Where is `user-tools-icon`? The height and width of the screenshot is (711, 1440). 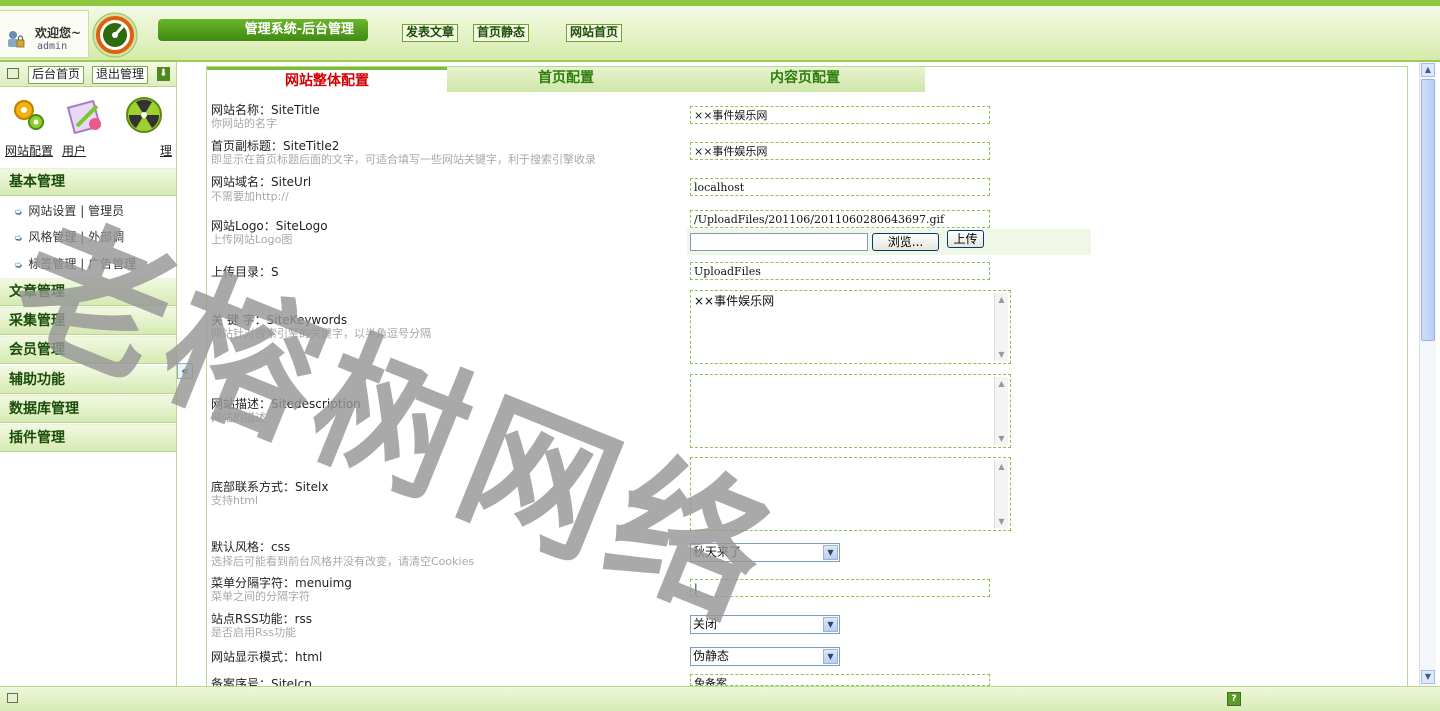
user-tools-icon is located at coordinates (86, 115).